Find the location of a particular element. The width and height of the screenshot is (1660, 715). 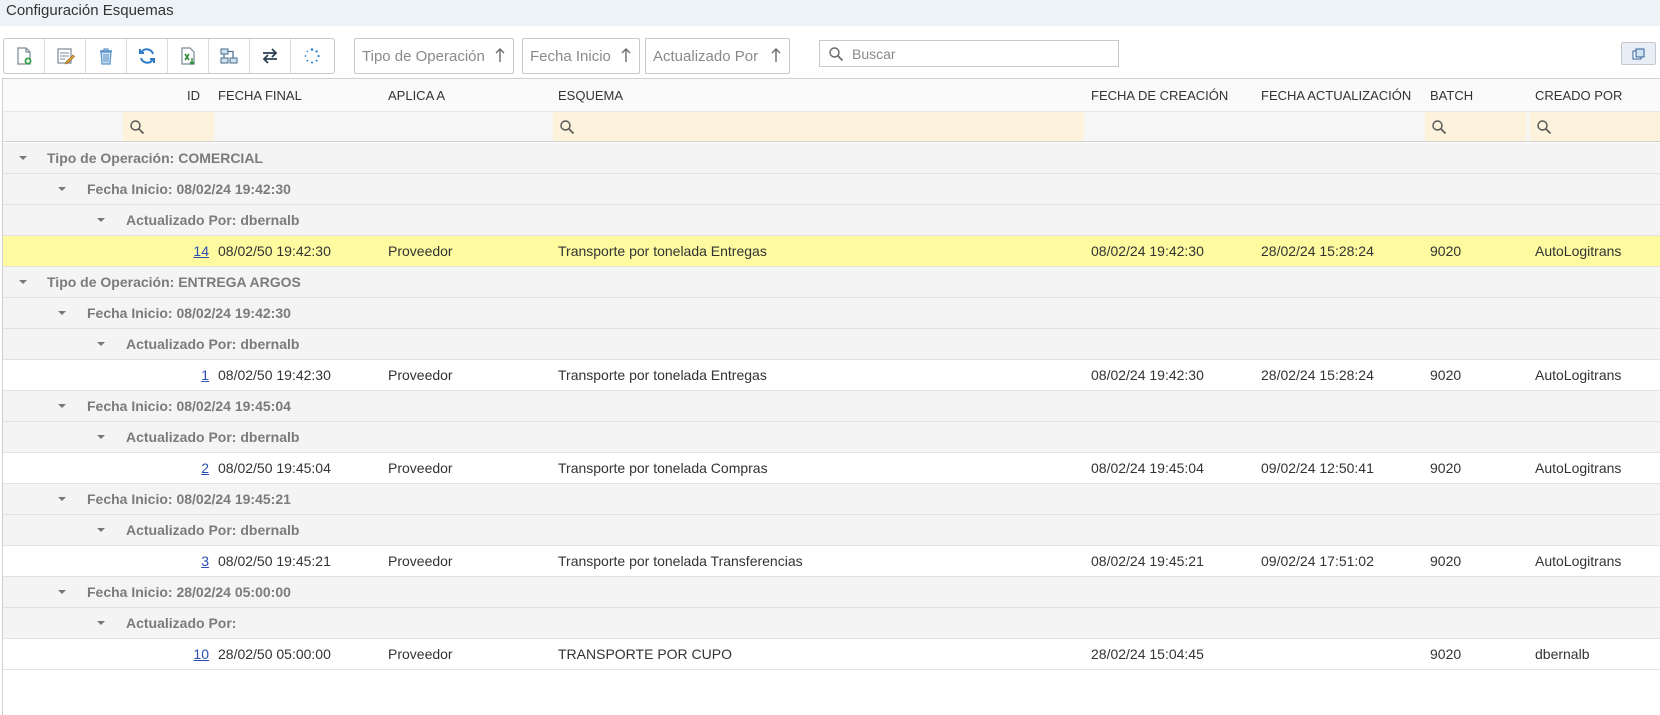

hierarchy-icon is located at coordinates (229, 56).